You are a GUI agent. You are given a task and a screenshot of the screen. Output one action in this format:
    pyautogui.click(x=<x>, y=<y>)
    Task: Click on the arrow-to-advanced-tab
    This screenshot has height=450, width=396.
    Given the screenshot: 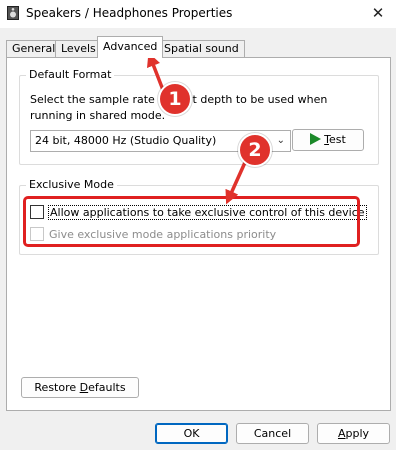 What is the action you would take?
    pyautogui.click(x=155, y=71)
    